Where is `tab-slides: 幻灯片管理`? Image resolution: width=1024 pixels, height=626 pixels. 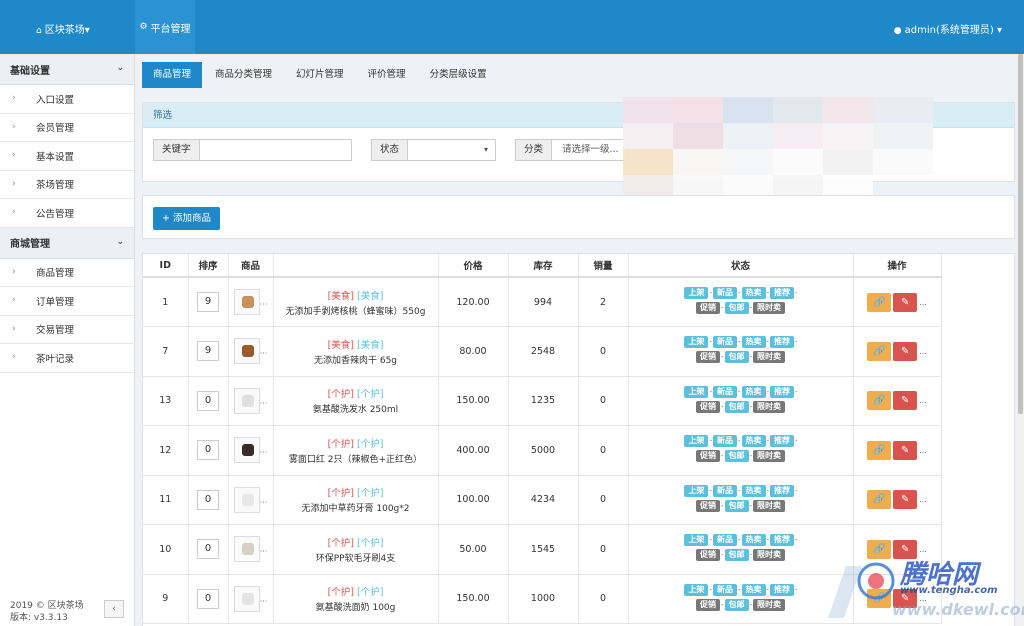
tab-slides: 幻灯片管理 is located at coordinates (320, 75).